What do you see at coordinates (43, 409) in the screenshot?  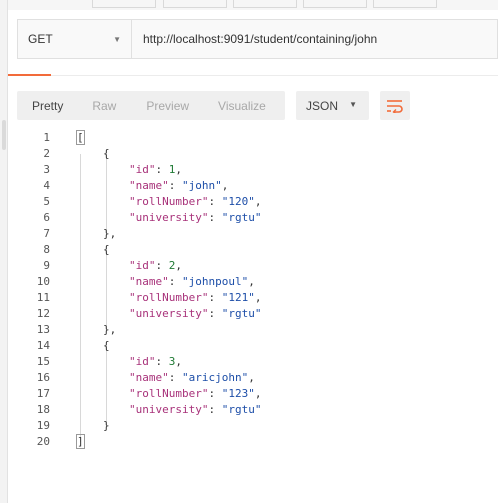 I see `line-number: 18` at bounding box center [43, 409].